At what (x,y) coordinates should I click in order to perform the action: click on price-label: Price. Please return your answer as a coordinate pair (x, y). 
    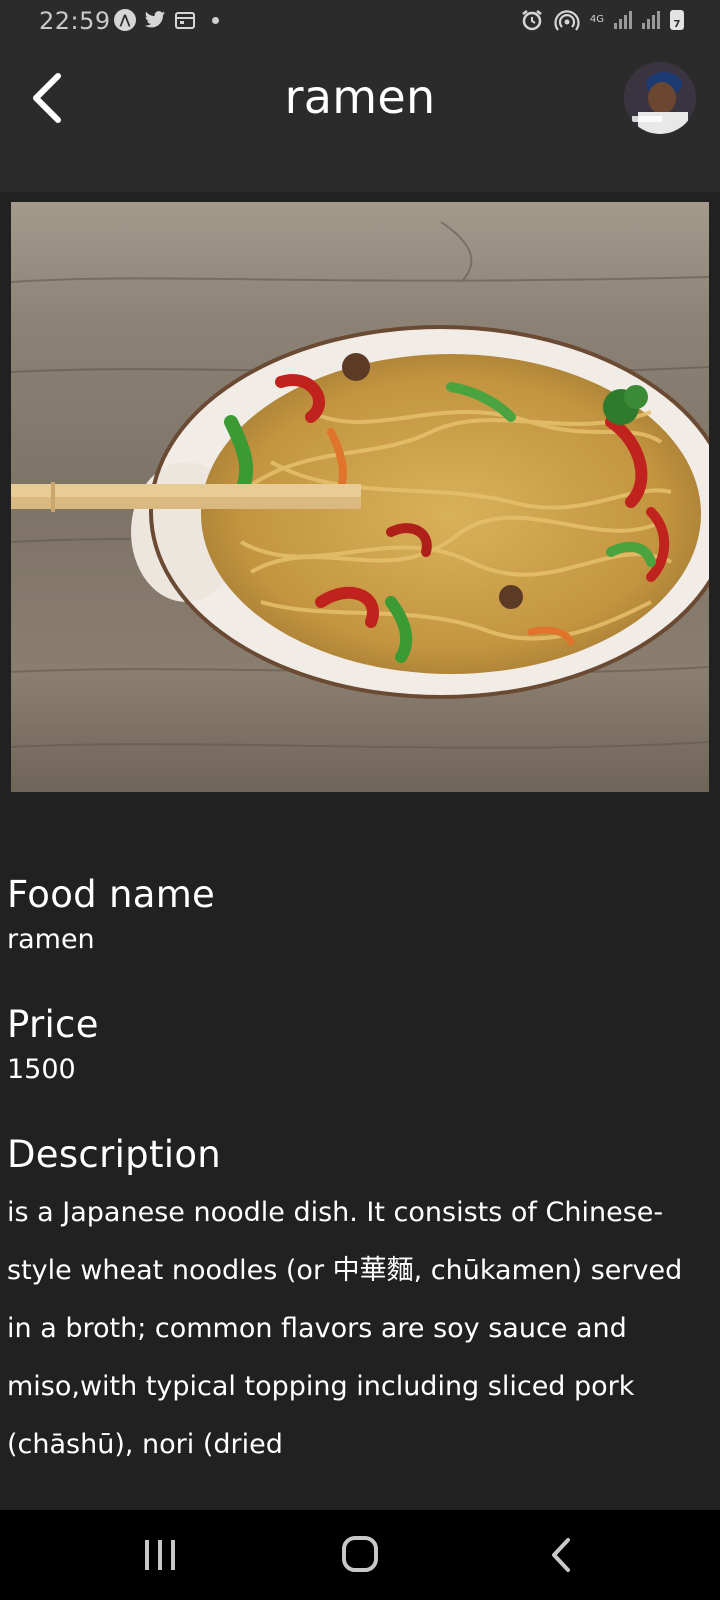
    Looking at the image, I should click on (53, 1024).